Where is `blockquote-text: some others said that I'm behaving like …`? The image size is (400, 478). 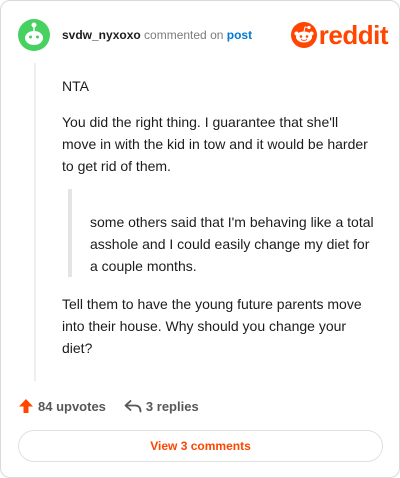 blockquote-text: some others said that I'm behaving like … is located at coordinates (232, 244).